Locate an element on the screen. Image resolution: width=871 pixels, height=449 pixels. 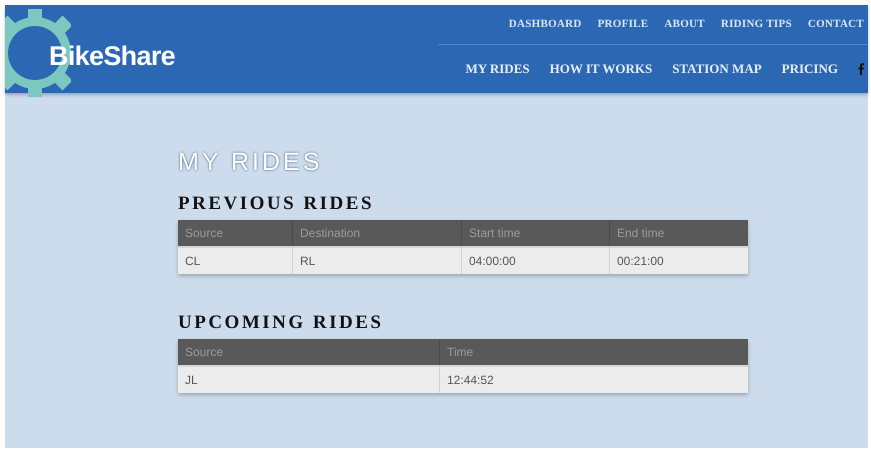
nav-link: ABOUT is located at coordinates (684, 24).